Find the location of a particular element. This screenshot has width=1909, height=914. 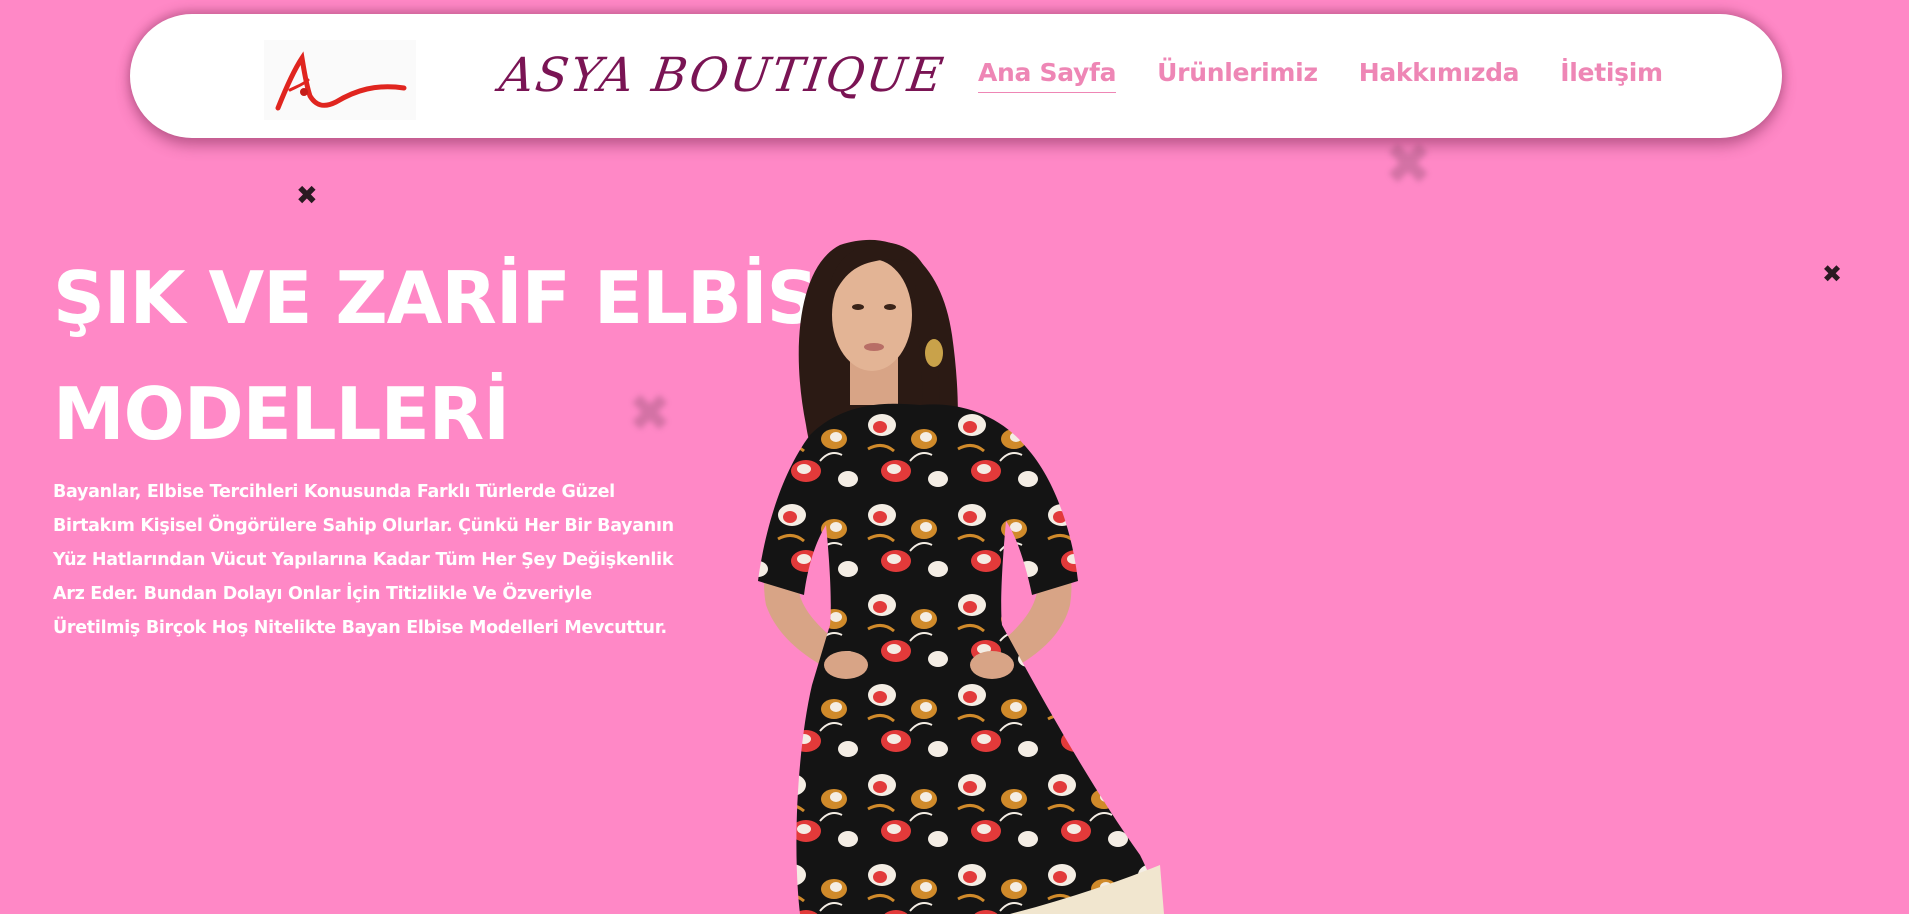

logo-link is located at coordinates (340, 80).